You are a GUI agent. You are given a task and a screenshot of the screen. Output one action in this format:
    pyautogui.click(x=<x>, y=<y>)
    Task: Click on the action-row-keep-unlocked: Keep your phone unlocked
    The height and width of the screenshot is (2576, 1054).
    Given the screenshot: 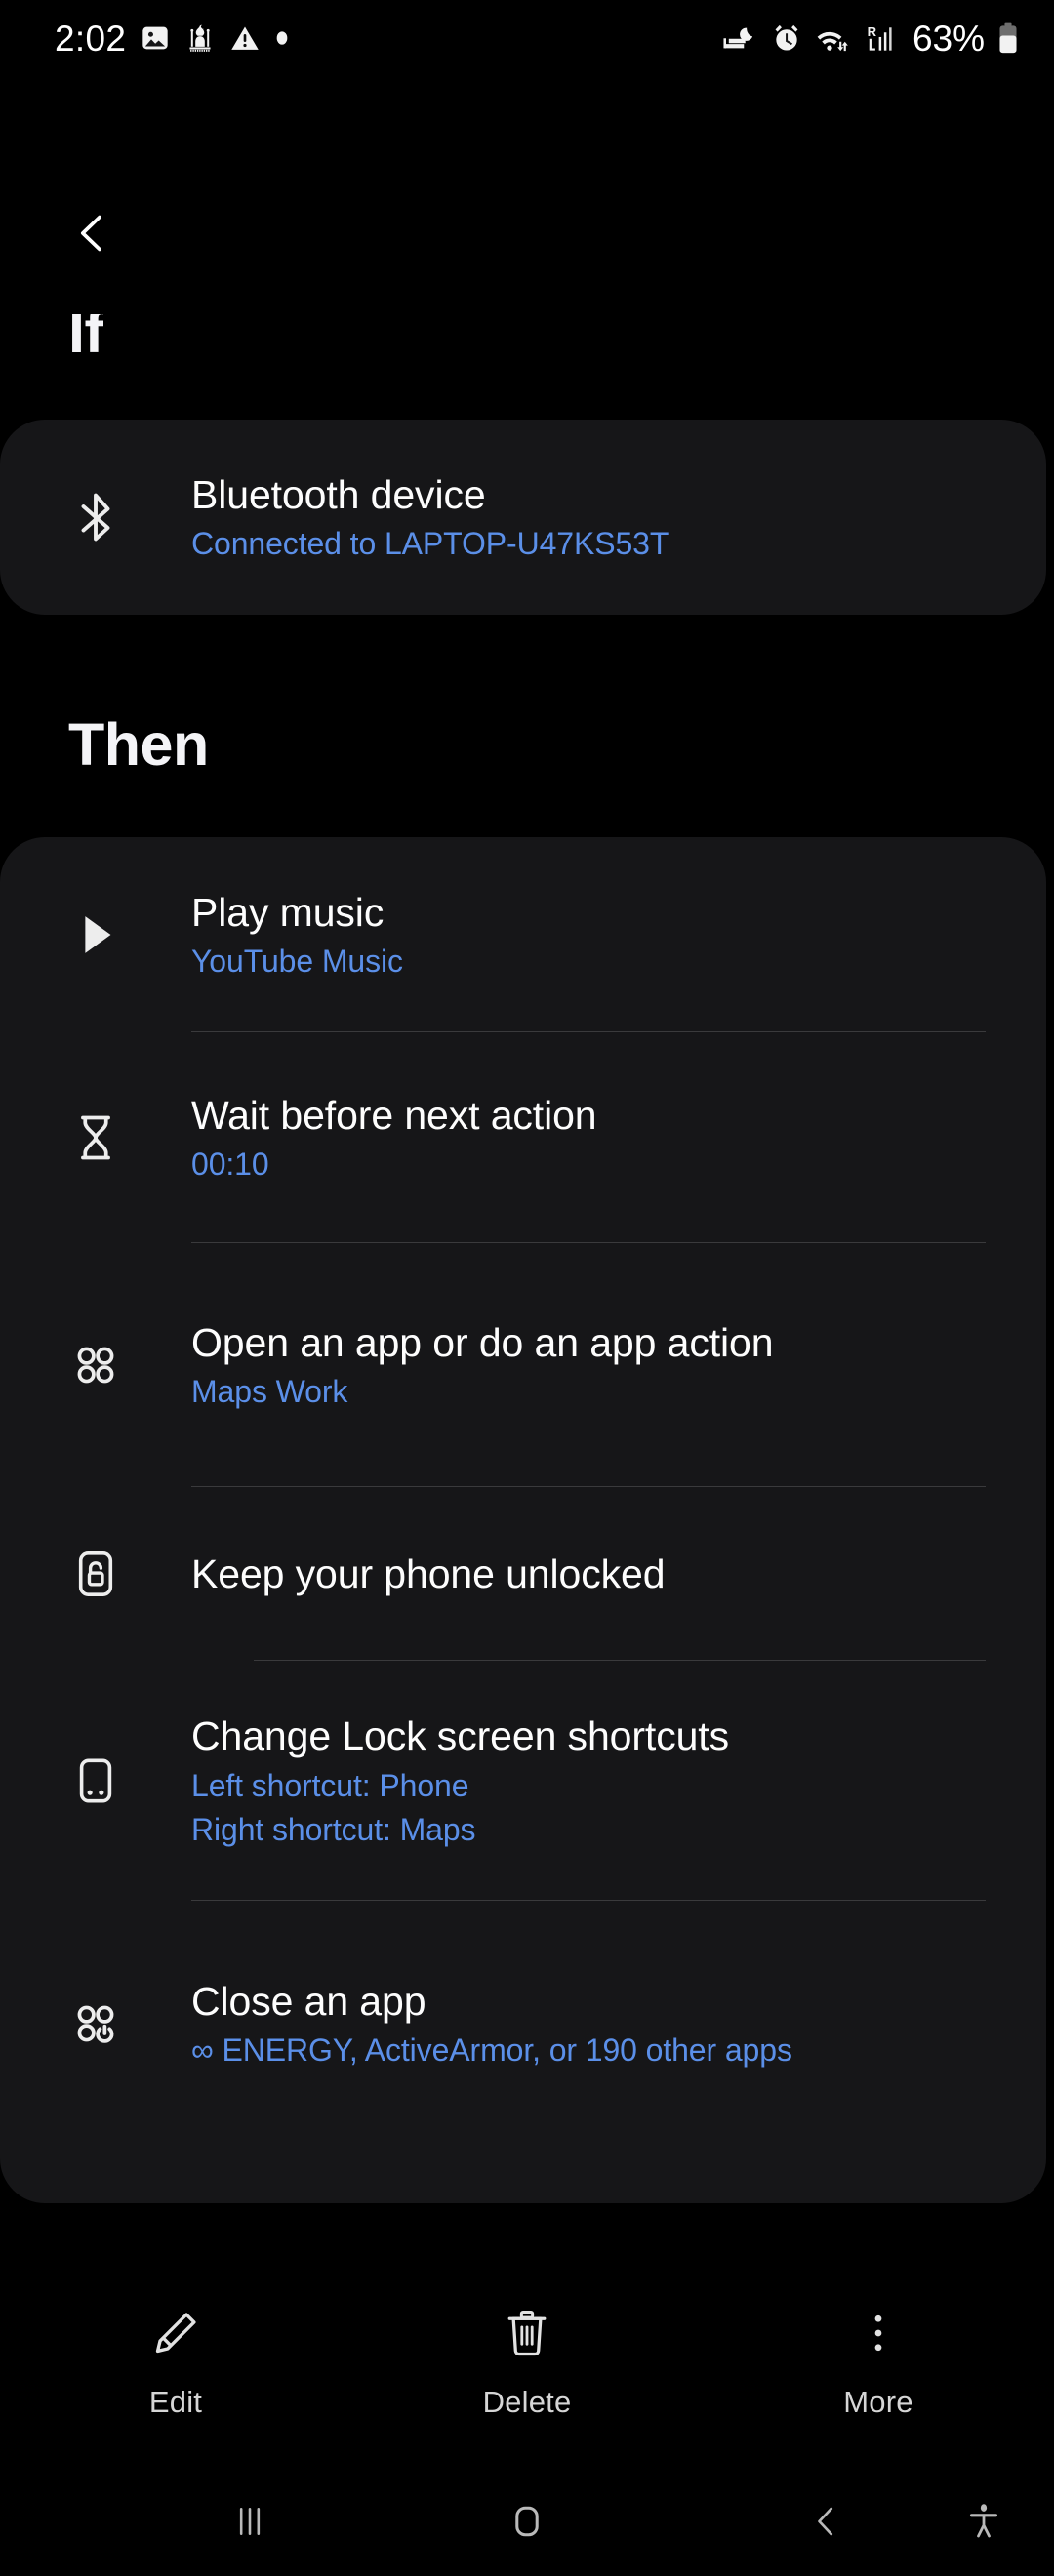 What is the action you would take?
    pyautogui.click(x=523, y=1574)
    